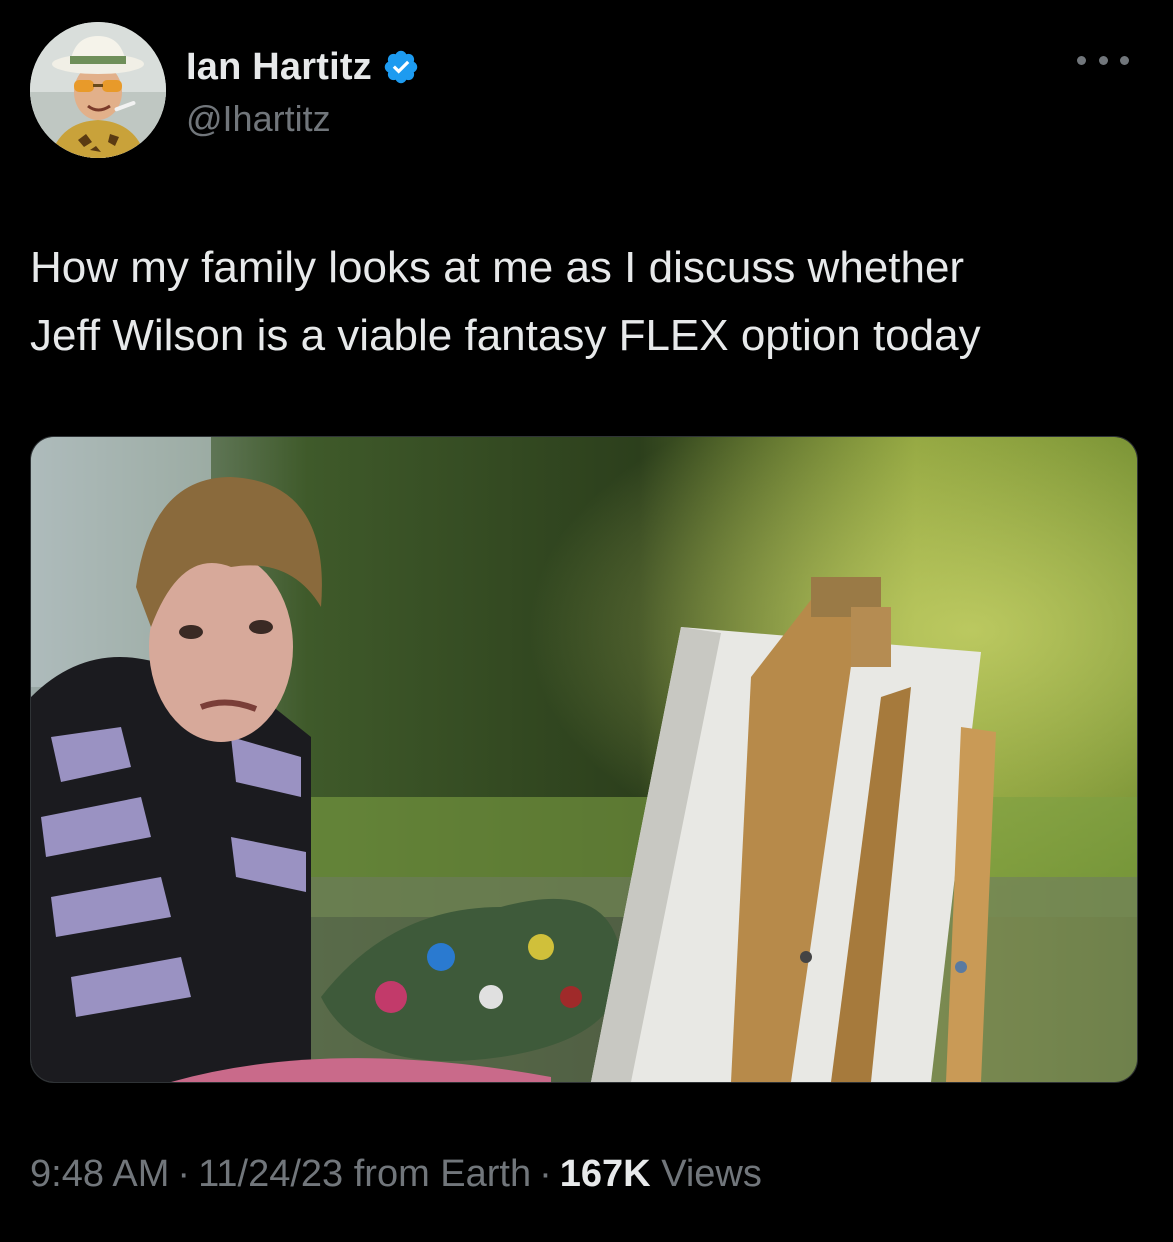 This screenshot has height=1242, width=1173. What do you see at coordinates (605, 1174) in the screenshot?
I see `views-count: 167K` at bounding box center [605, 1174].